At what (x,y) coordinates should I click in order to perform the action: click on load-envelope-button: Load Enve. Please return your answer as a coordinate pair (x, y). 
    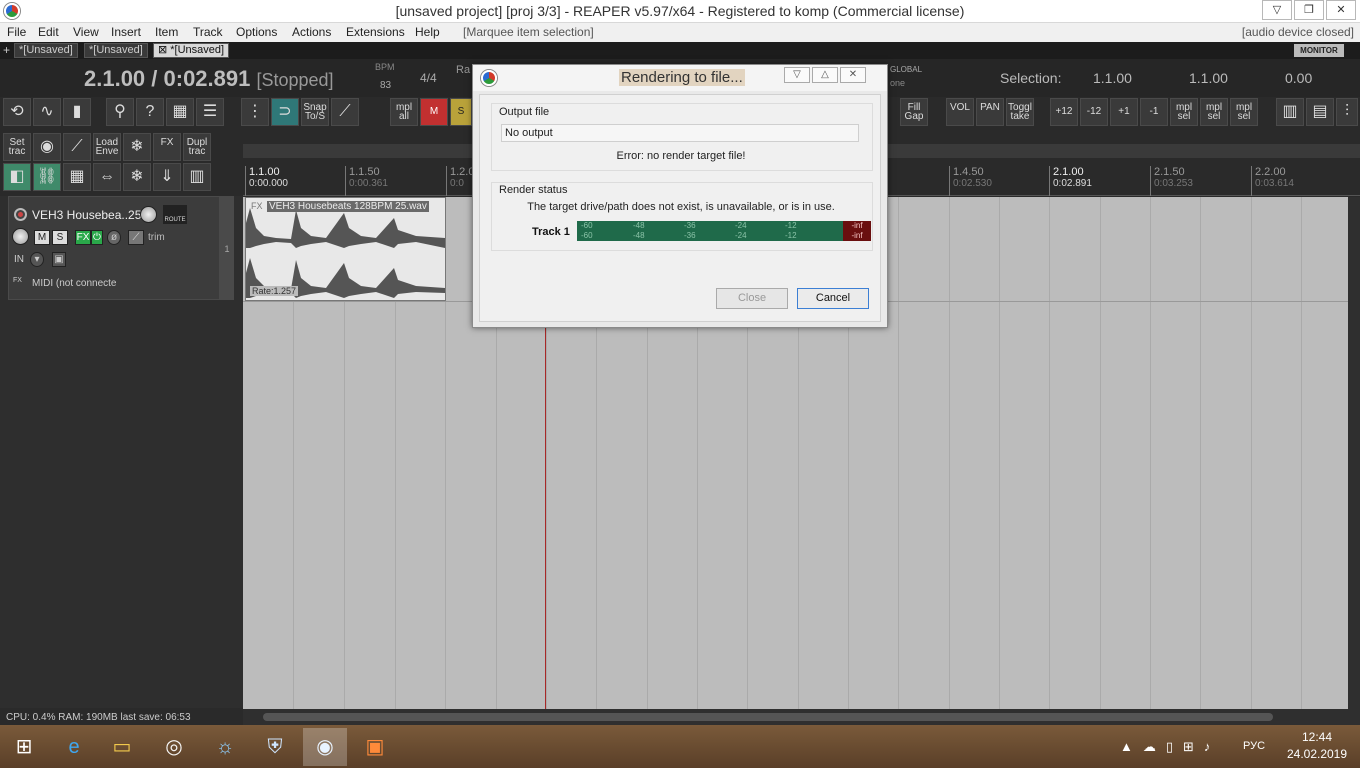
    Looking at the image, I should click on (107, 147).